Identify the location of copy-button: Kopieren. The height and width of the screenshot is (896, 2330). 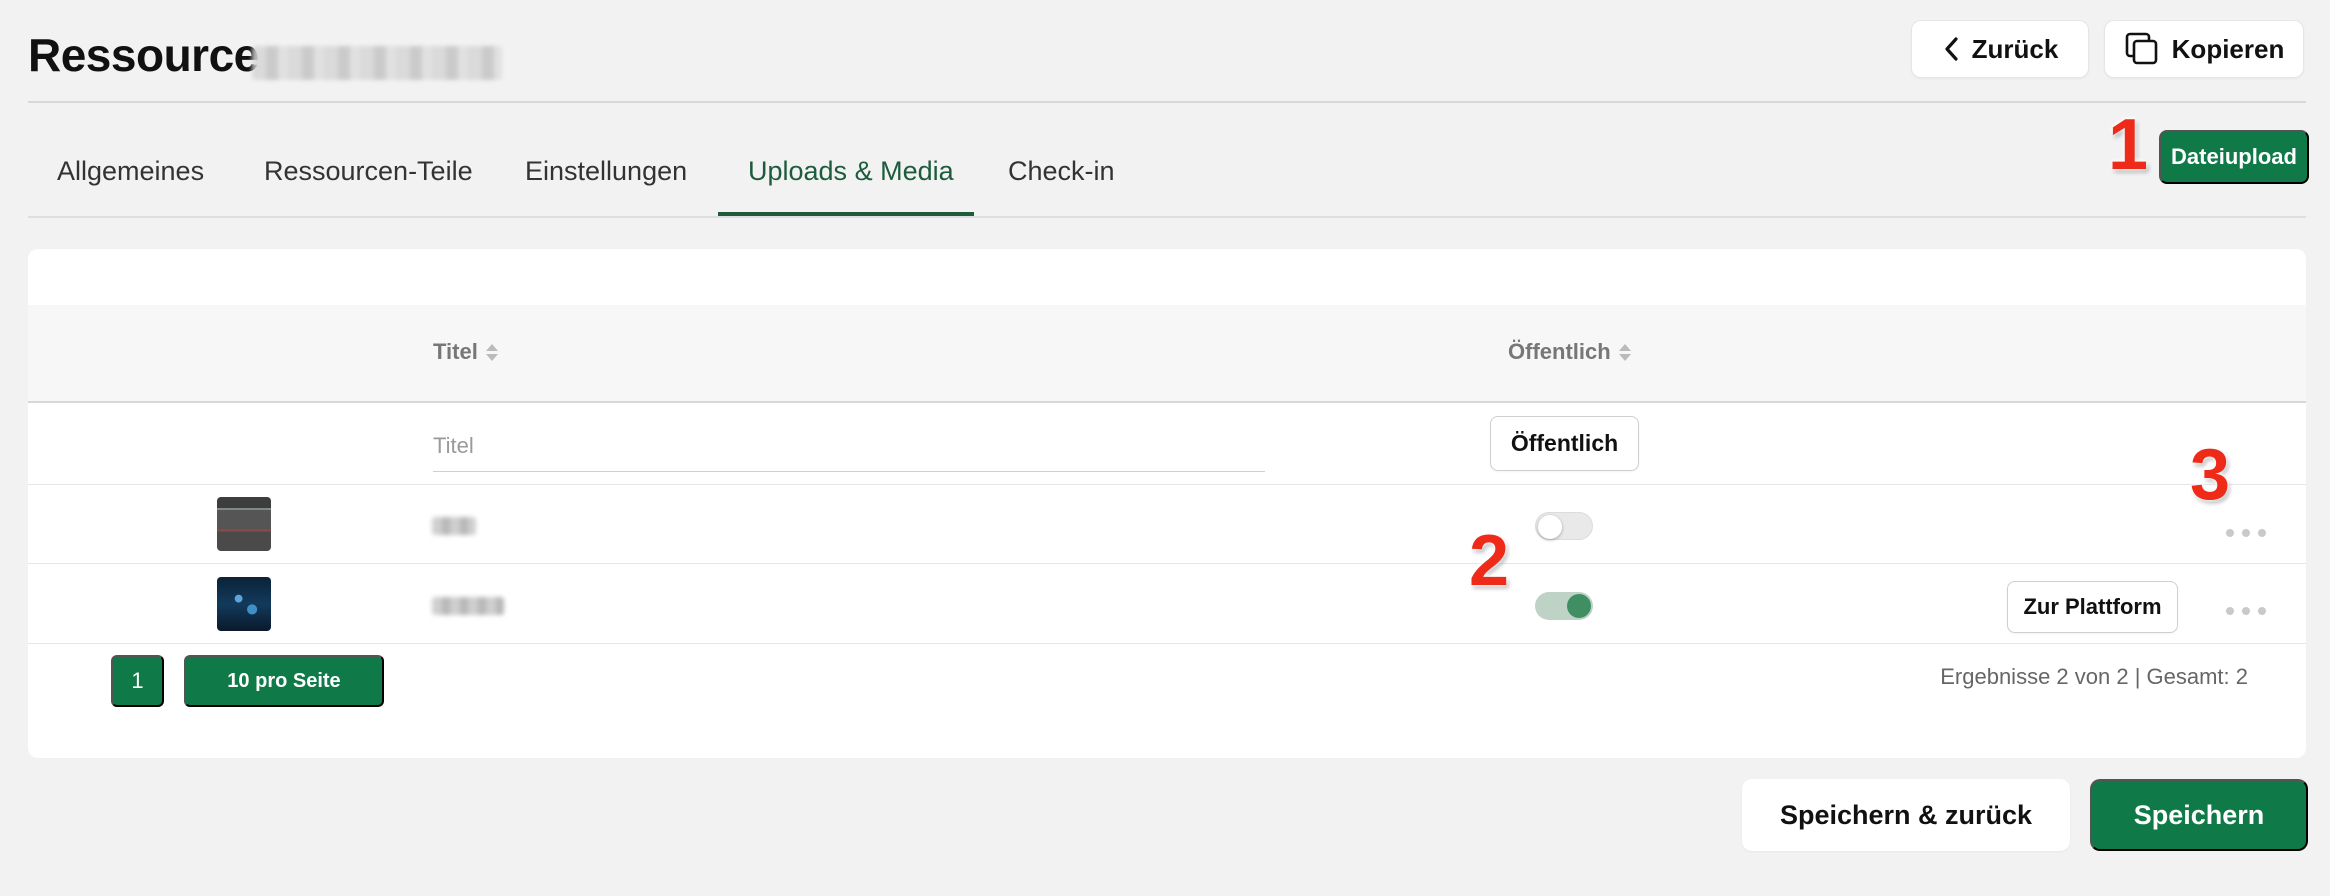
(2204, 49).